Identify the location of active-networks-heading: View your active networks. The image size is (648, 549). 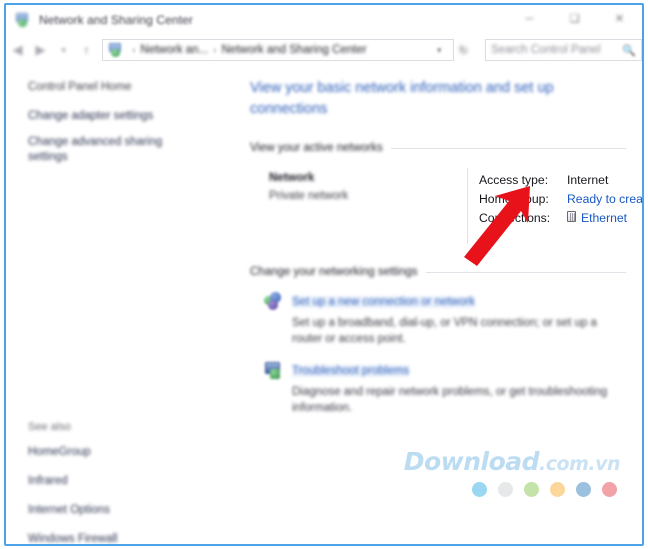
(438, 148).